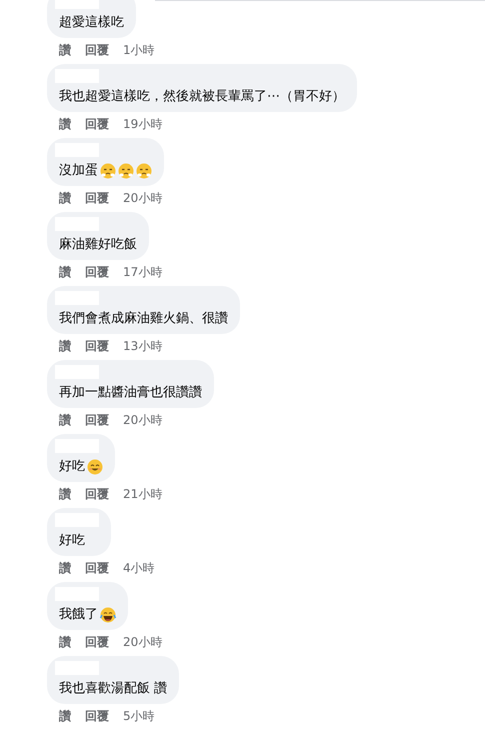 The height and width of the screenshot is (731, 485). Describe the element at coordinates (142, 346) in the screenshot. I see `timestamp: 13小時` at that location.